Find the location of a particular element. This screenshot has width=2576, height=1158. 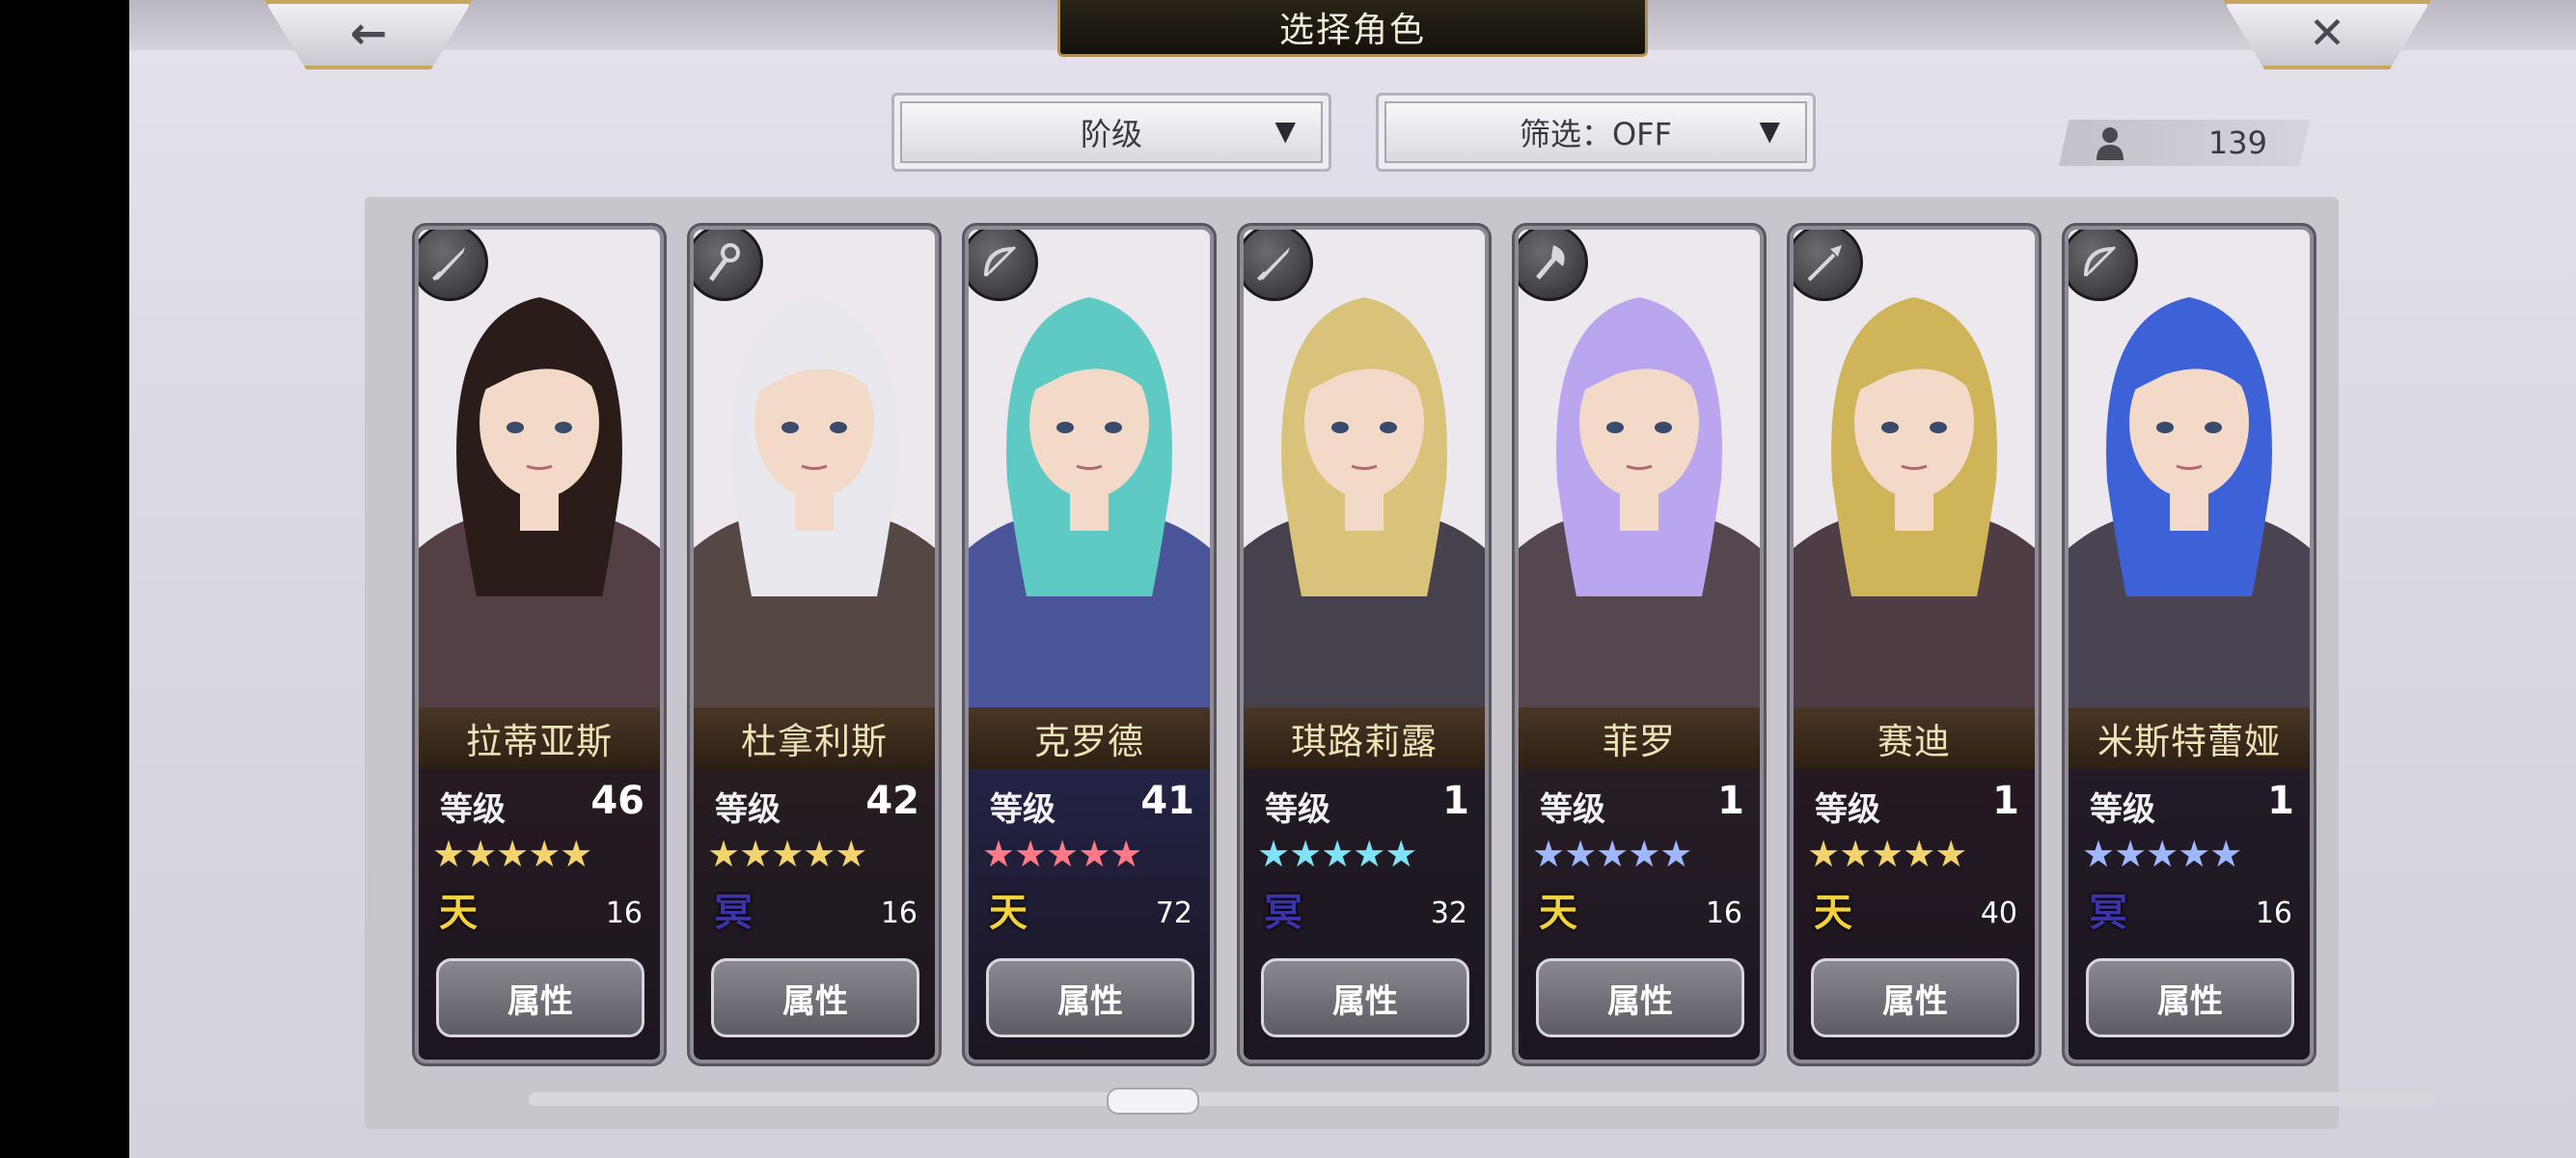

back-button: ← is located at coordinates (369, 34).